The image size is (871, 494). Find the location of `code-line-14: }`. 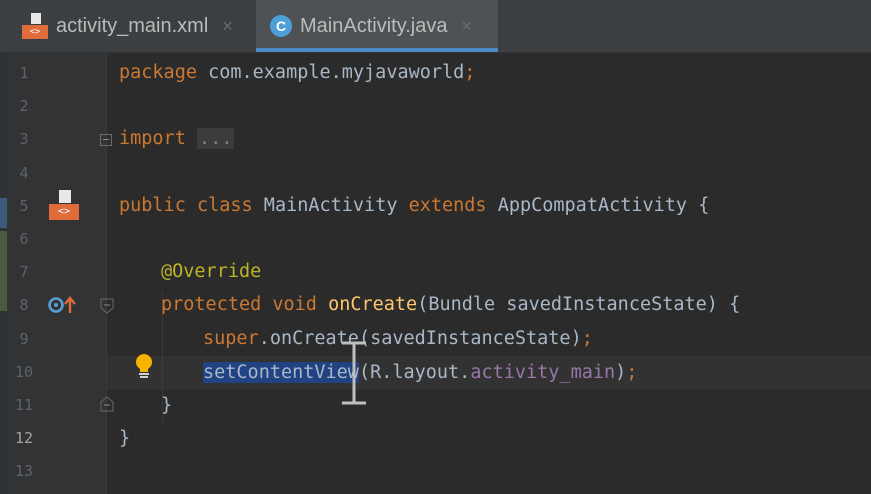

code-line-14: } is located at coordinates (124, 438).